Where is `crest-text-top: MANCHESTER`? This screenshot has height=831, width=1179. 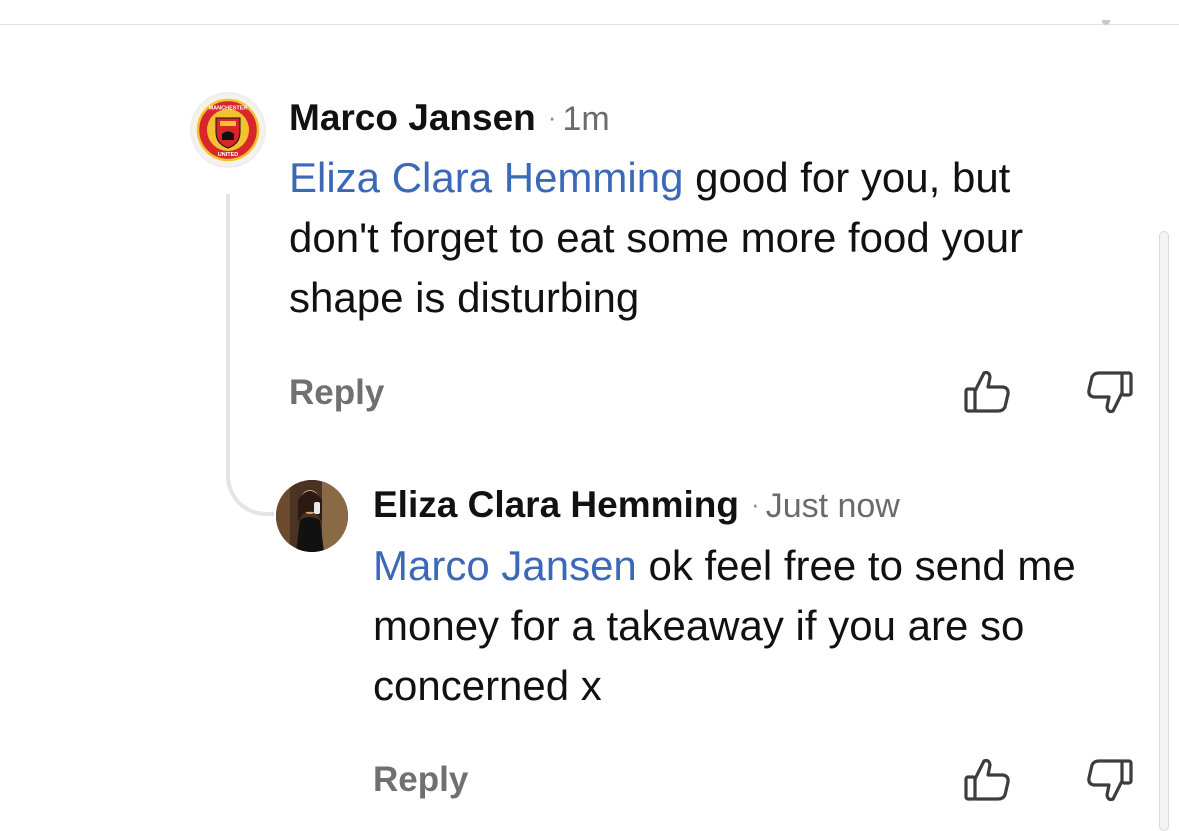 crest-text-top: MANCHESTER is located at coordinates (228, 109).